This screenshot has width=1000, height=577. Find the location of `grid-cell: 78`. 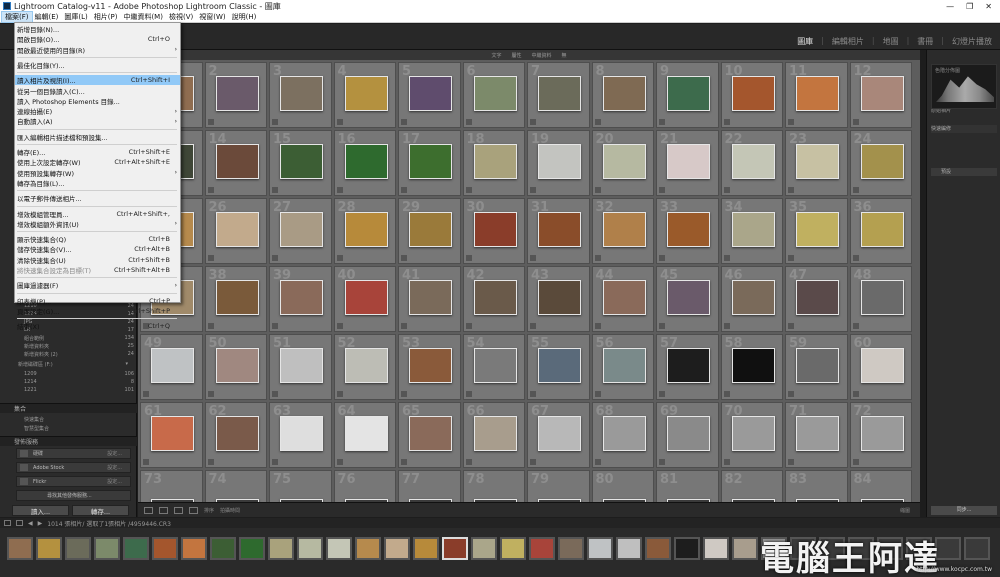

grid-cell: 78 is located at coordinates (493, 486).